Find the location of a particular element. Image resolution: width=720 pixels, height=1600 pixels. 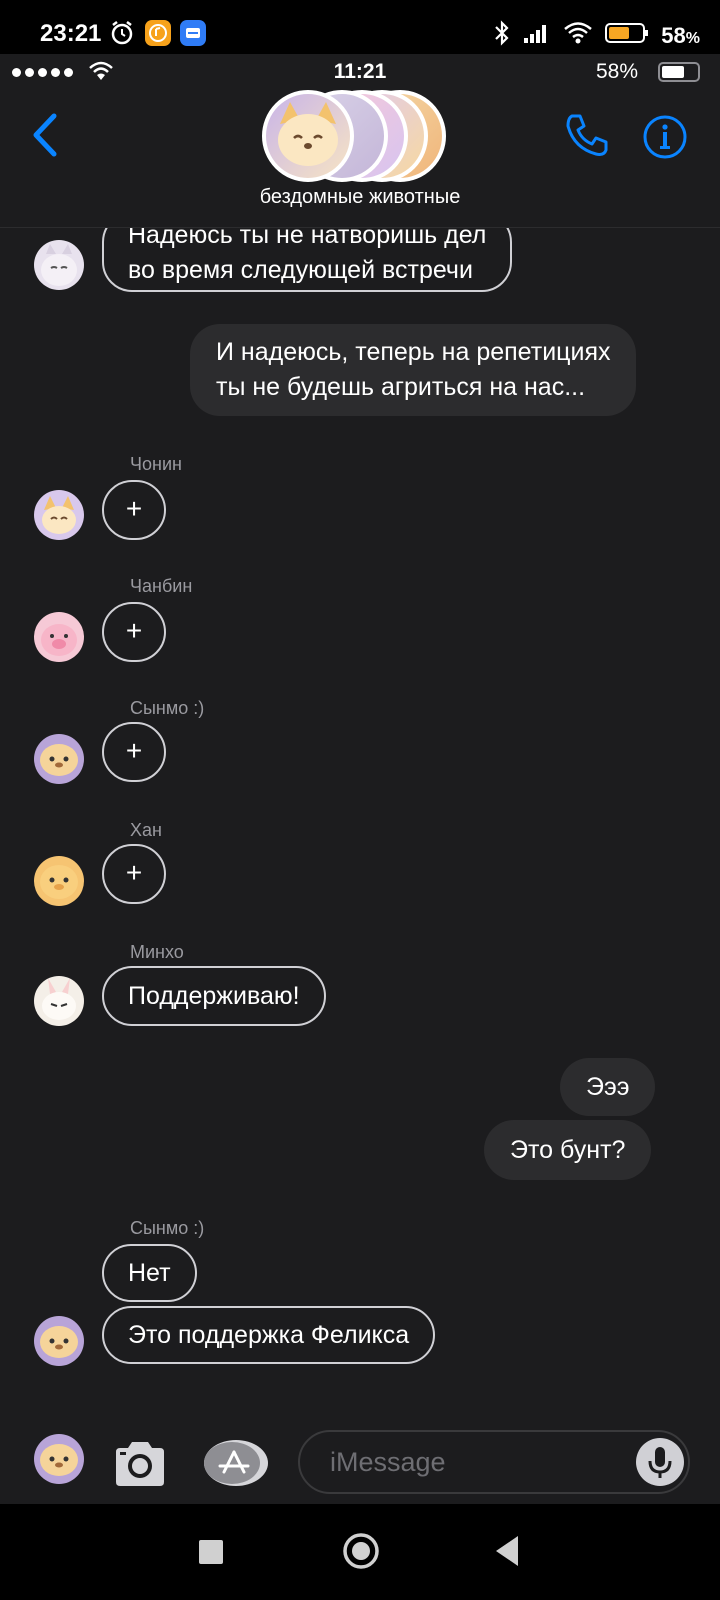

sender-name: Чонин is located at coordinates (156, 464).